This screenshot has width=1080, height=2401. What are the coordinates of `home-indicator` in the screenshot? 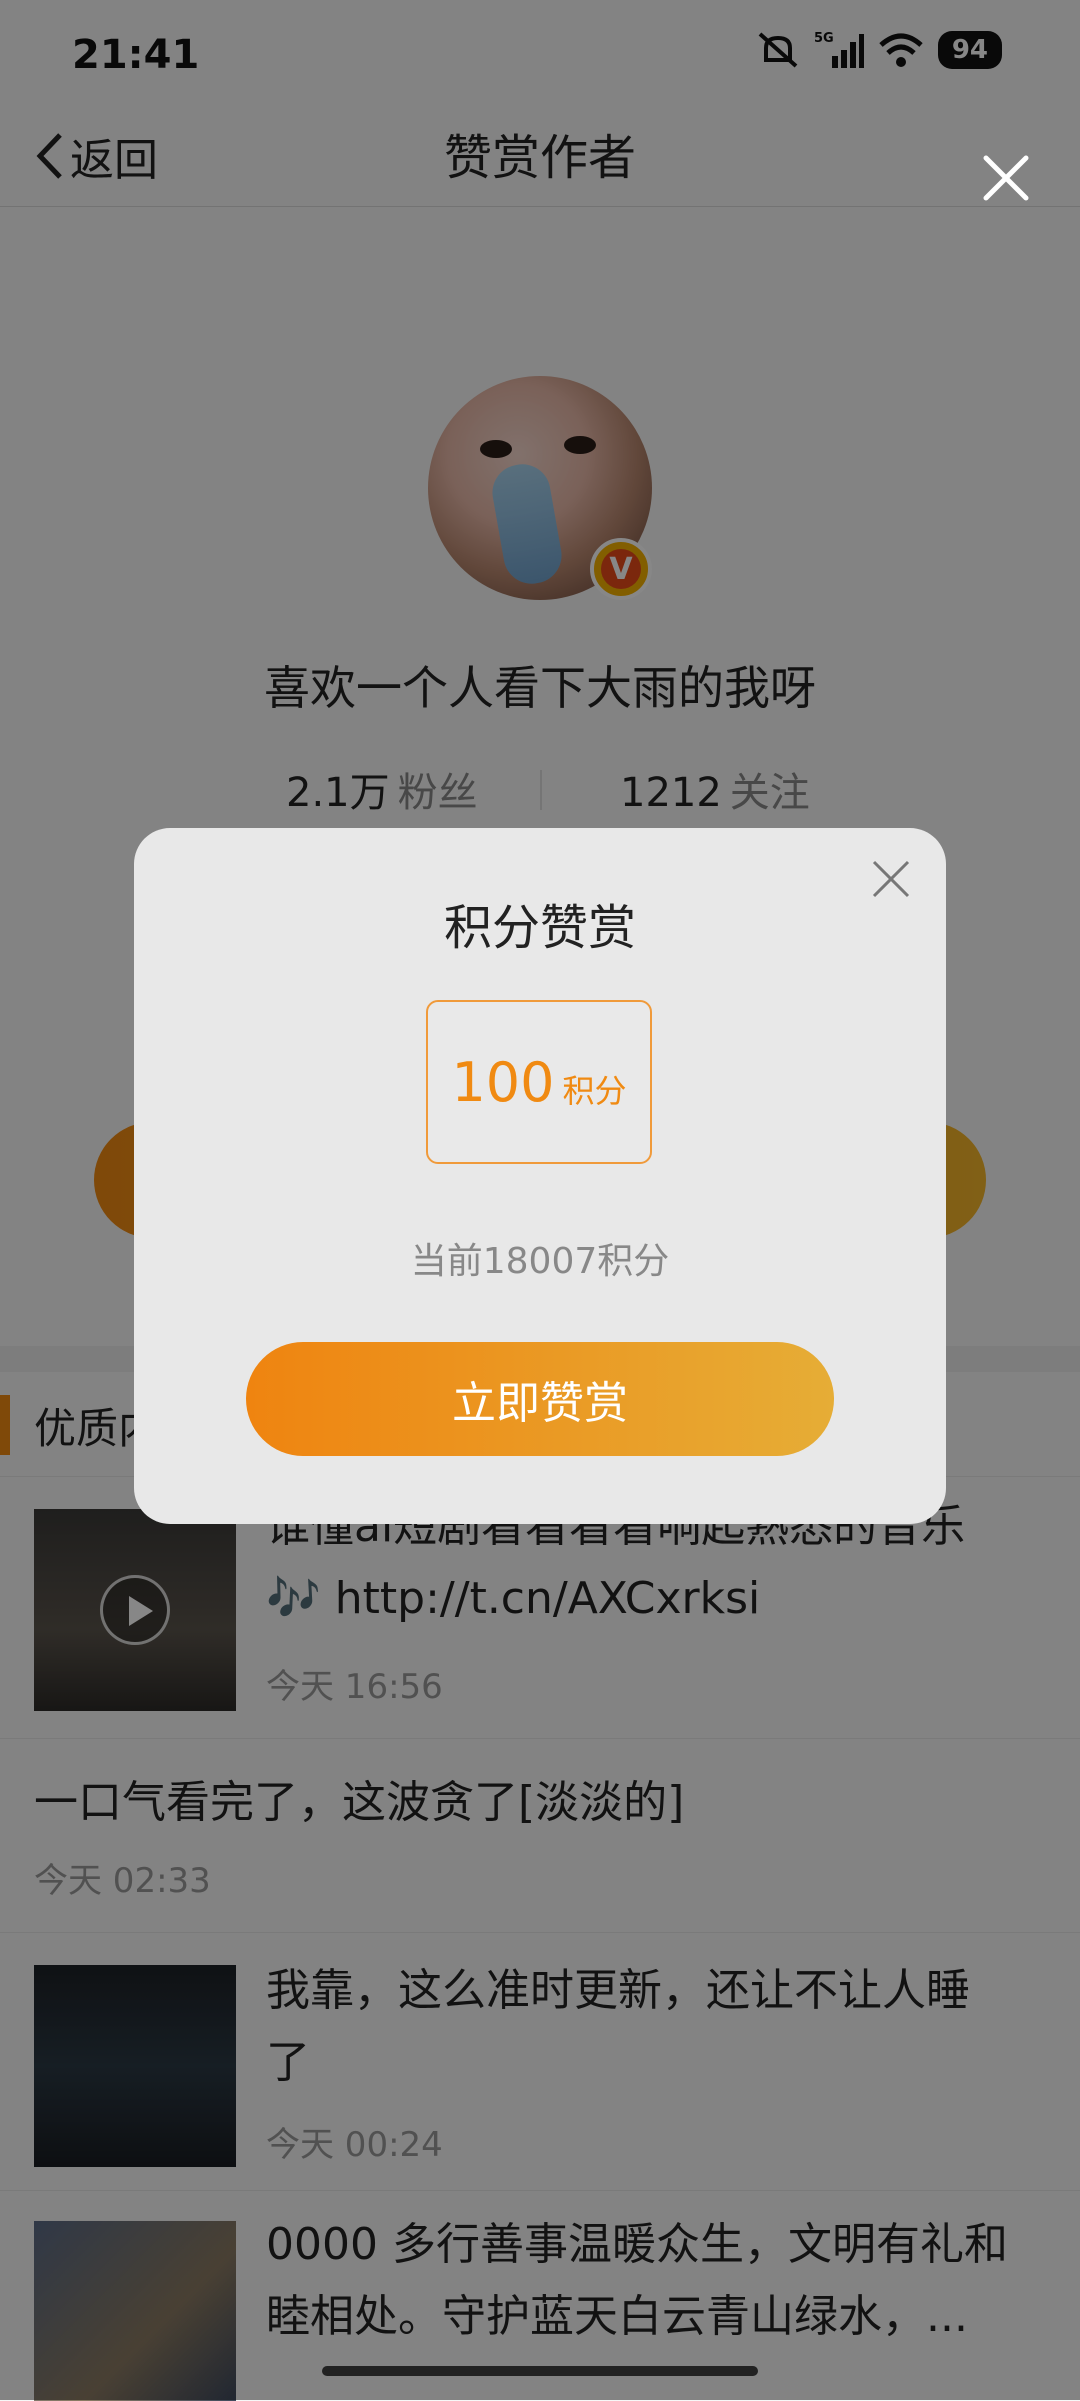 It's located at (540, 2371).